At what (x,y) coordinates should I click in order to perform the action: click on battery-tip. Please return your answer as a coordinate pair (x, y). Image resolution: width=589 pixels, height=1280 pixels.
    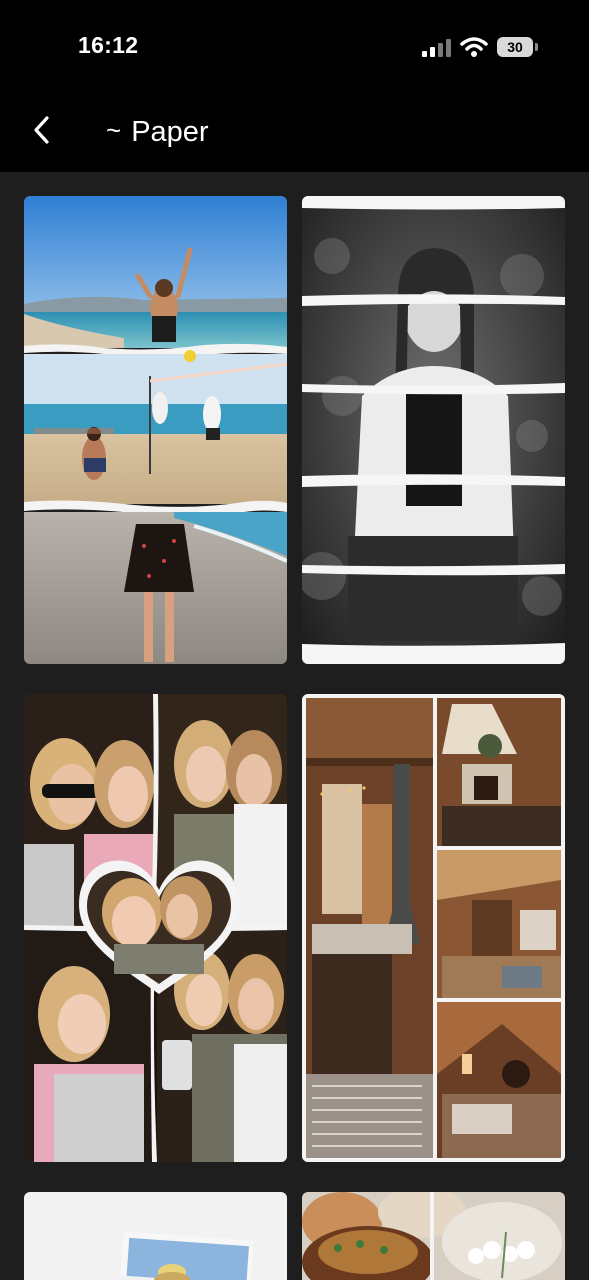
    Looking at the image, I should click on (536, 47).